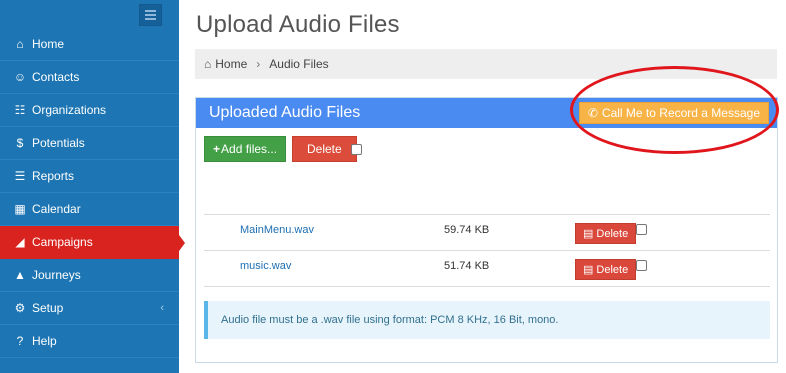 The image size is (786, 373). What do you see at coordinates (150, 15) in the screenshot?
I see `hamburger-icon` at bounding box center [150, 15].